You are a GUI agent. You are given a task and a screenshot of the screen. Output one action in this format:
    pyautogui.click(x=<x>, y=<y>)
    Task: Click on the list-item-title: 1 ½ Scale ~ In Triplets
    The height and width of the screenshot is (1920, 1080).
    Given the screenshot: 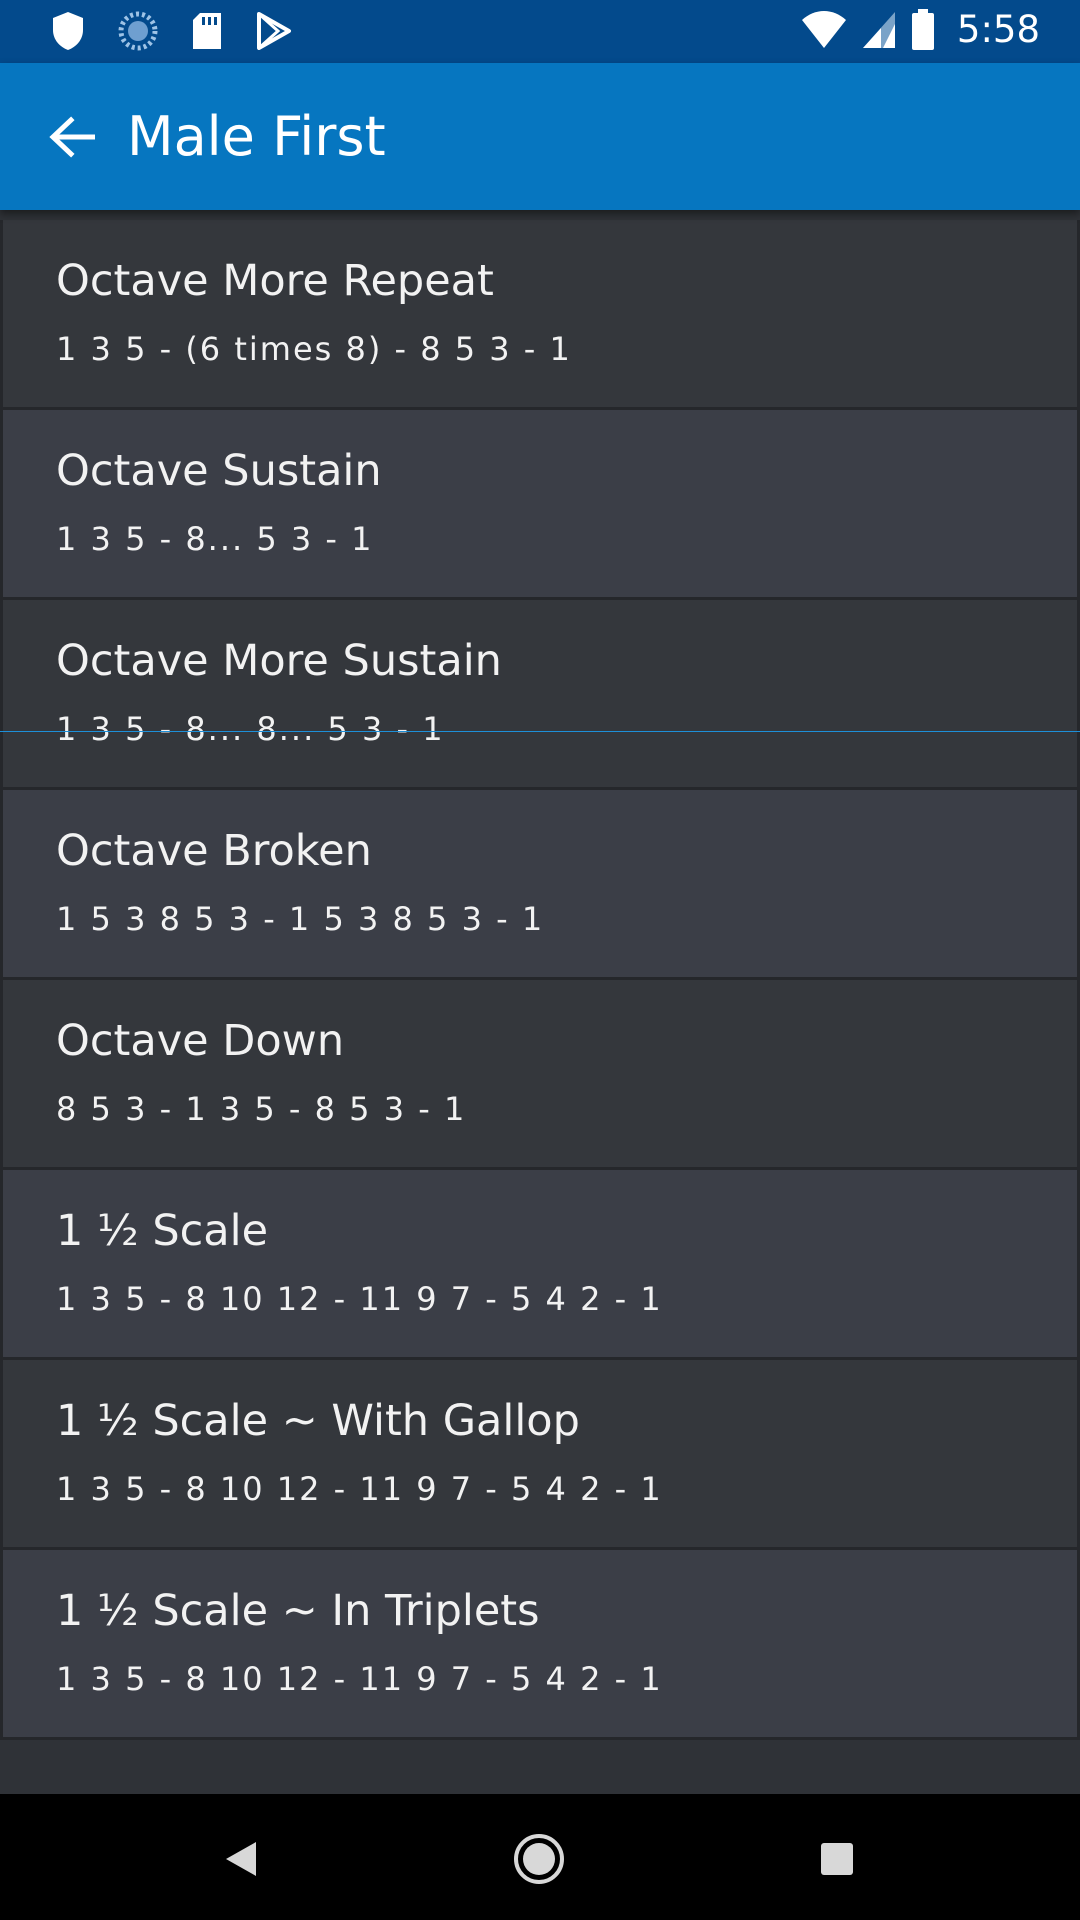 What is the action you would take?
    pyautogui.click(x=298, y=1611)
    